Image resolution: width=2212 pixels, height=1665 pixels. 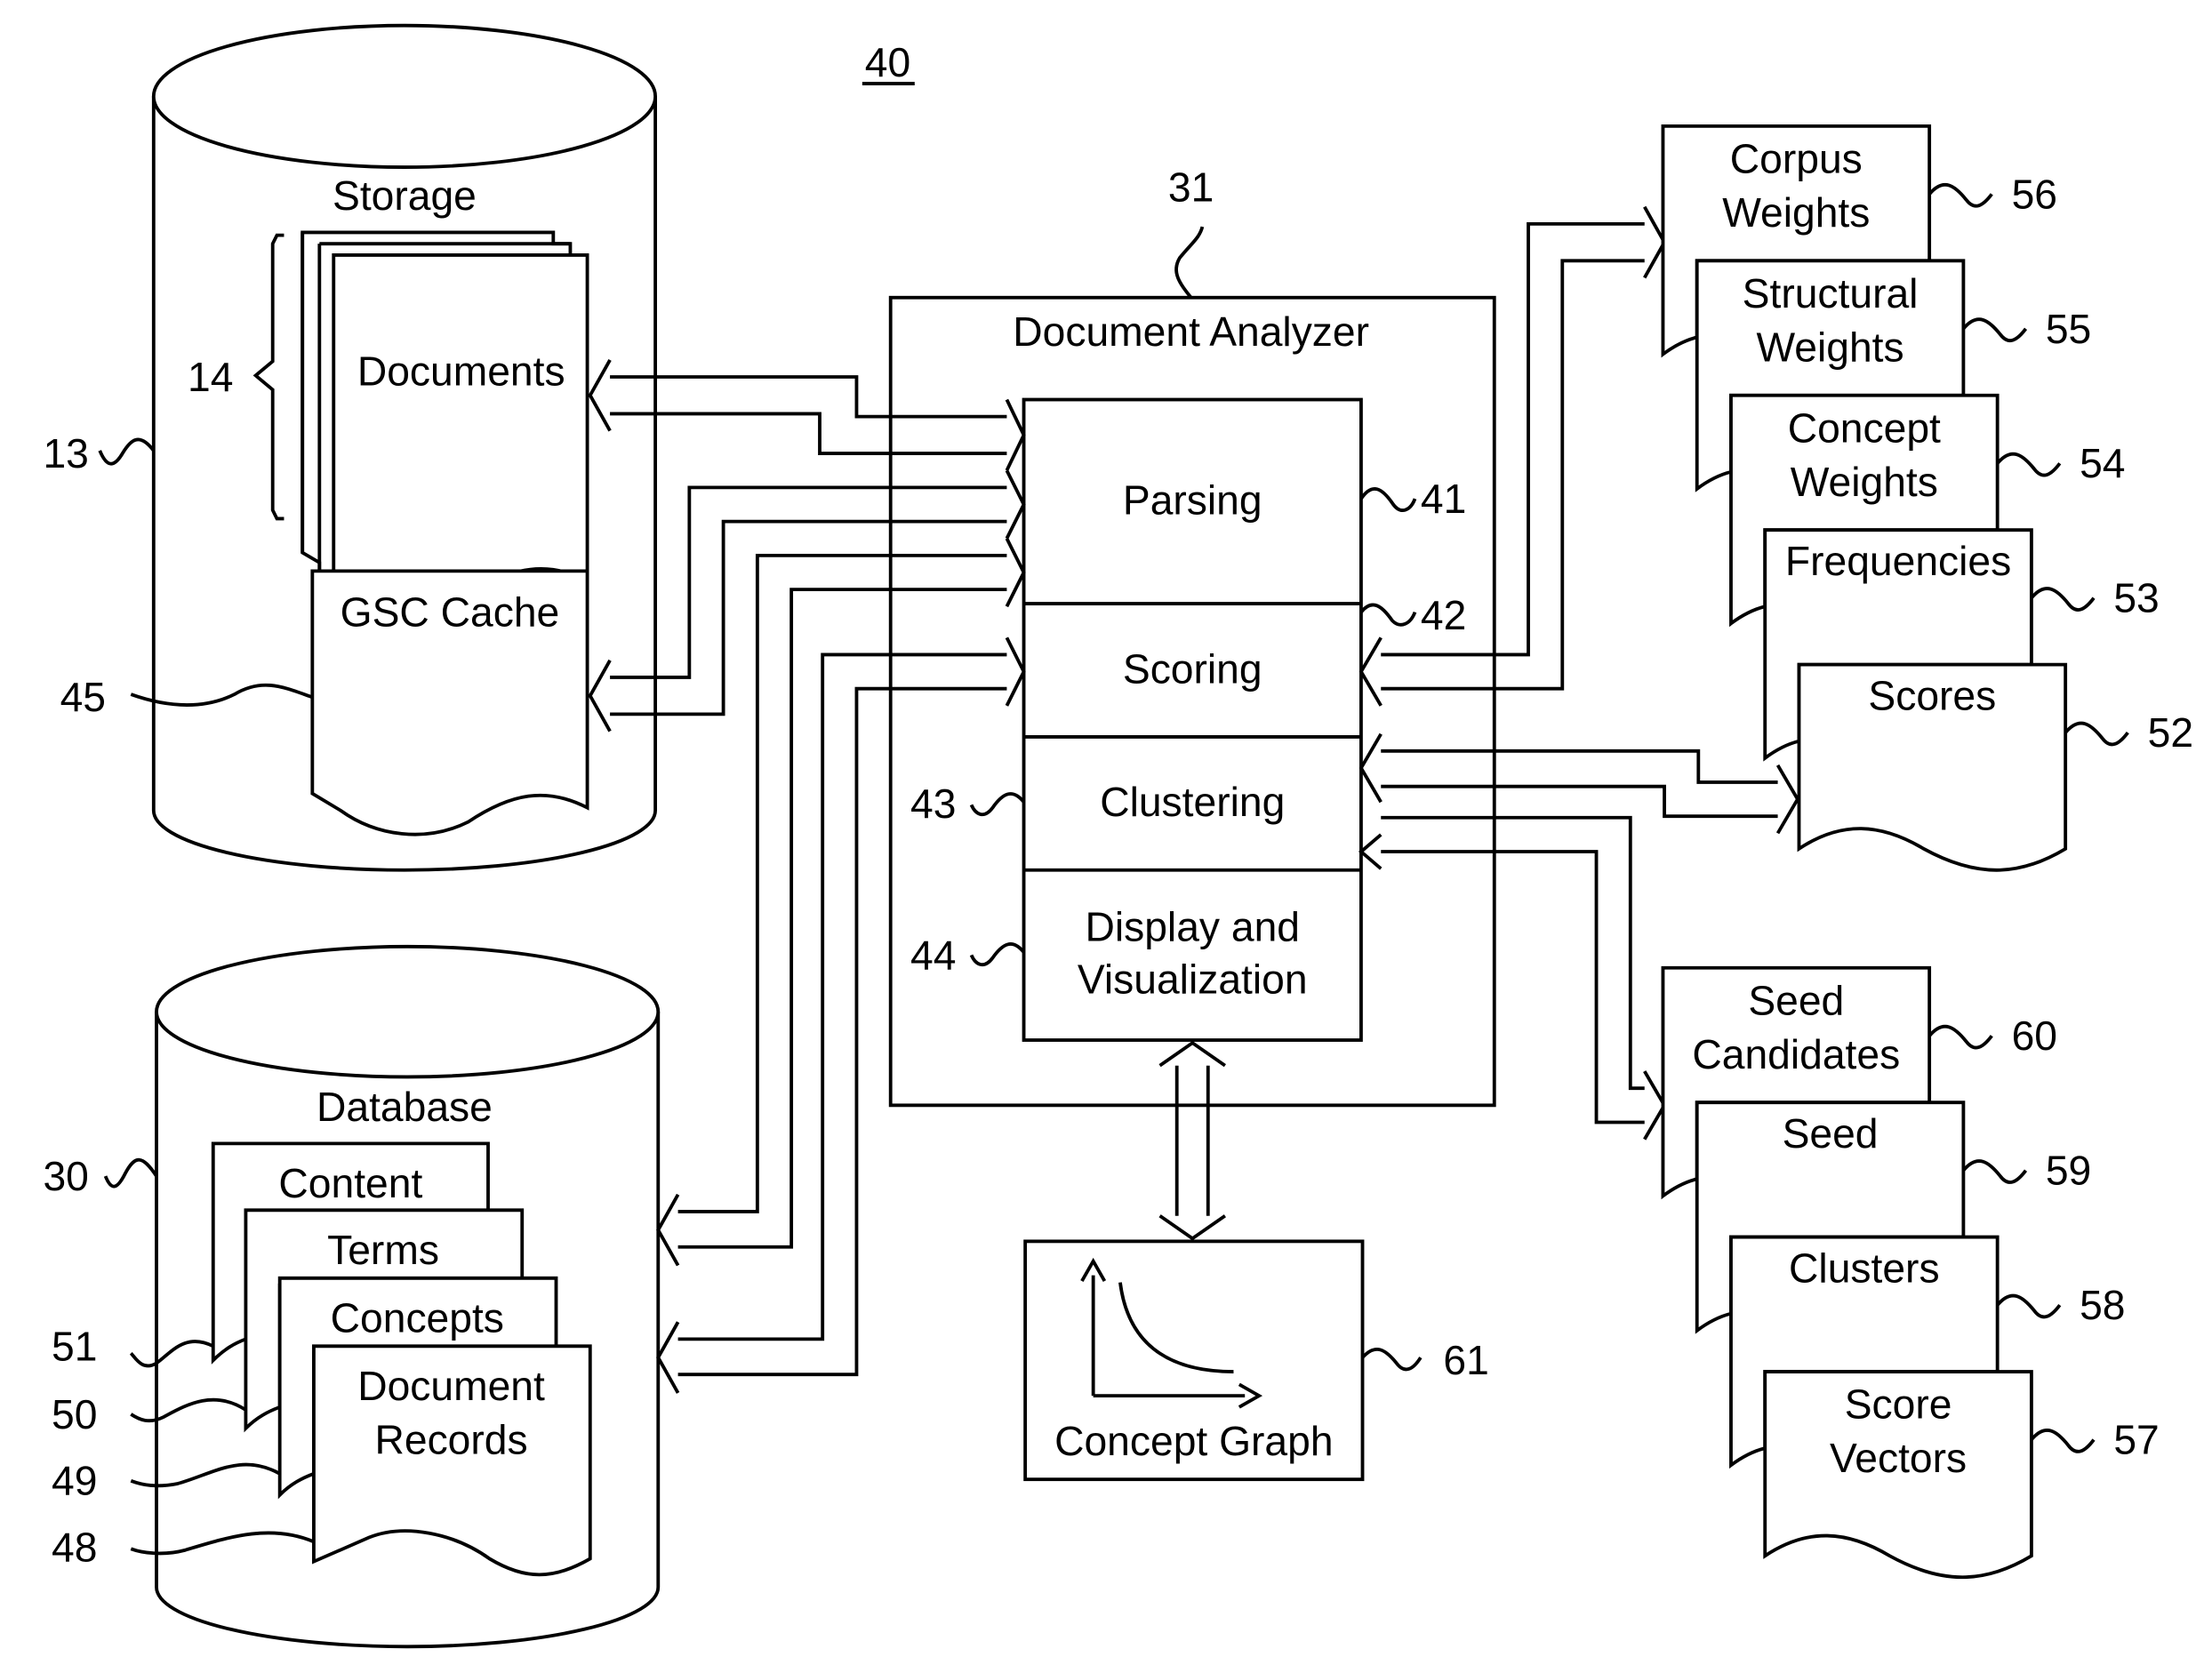 What do you see at coordinates (450, 612) in the screenshot?
I see `gsc-cache-label: GSC Cache` at bounding box center [450, 612].